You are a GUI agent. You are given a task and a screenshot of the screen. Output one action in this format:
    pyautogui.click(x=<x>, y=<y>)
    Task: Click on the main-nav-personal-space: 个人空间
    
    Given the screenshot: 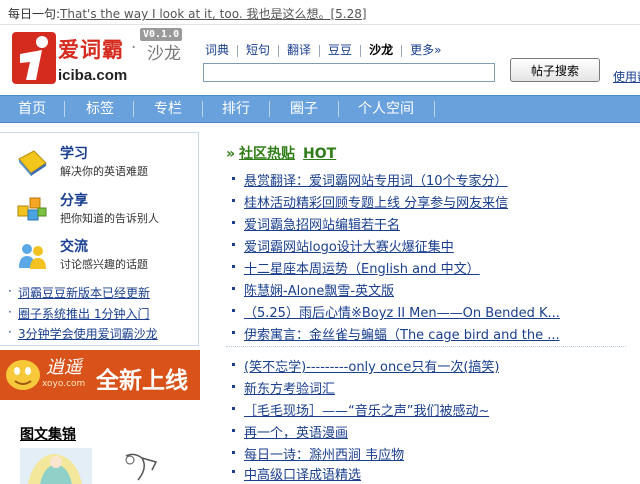 What is the action you would take?
    pyautogui.click(x=386, y=109)
    